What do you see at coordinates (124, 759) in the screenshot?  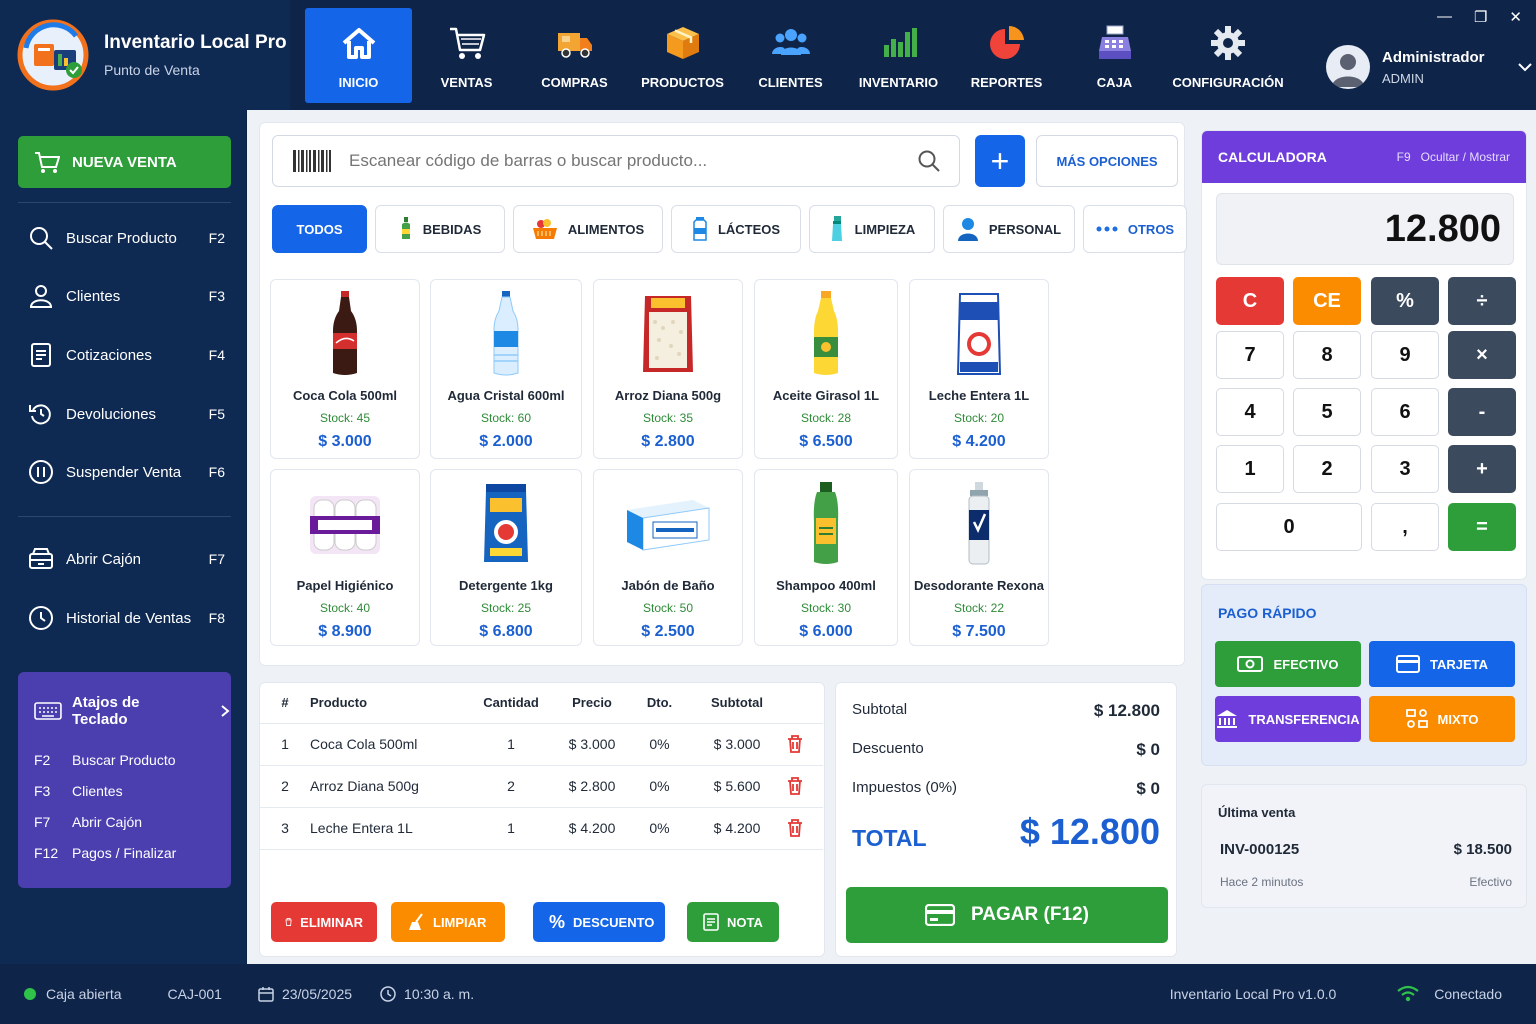 I see `shortcut-label: Buscar Producto` at bounding box center [124, 759].